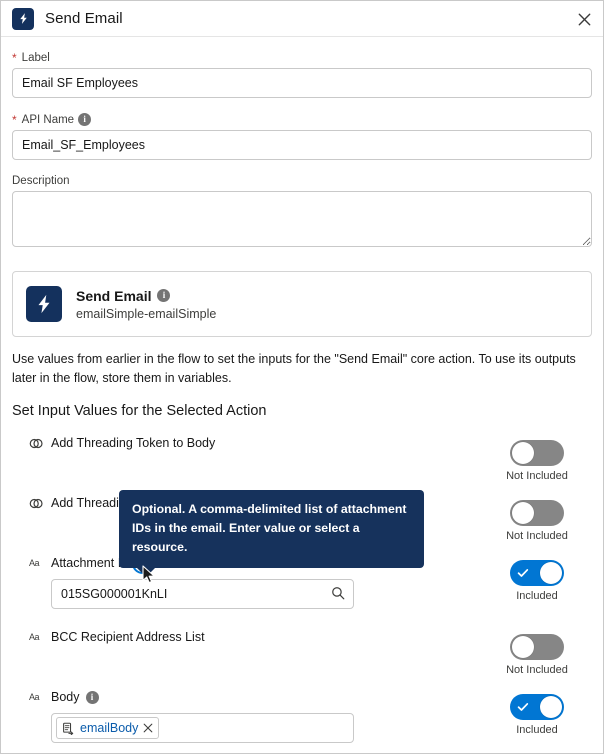  I want to click on api-name-field-label: * API Name i, so click(302, 119).